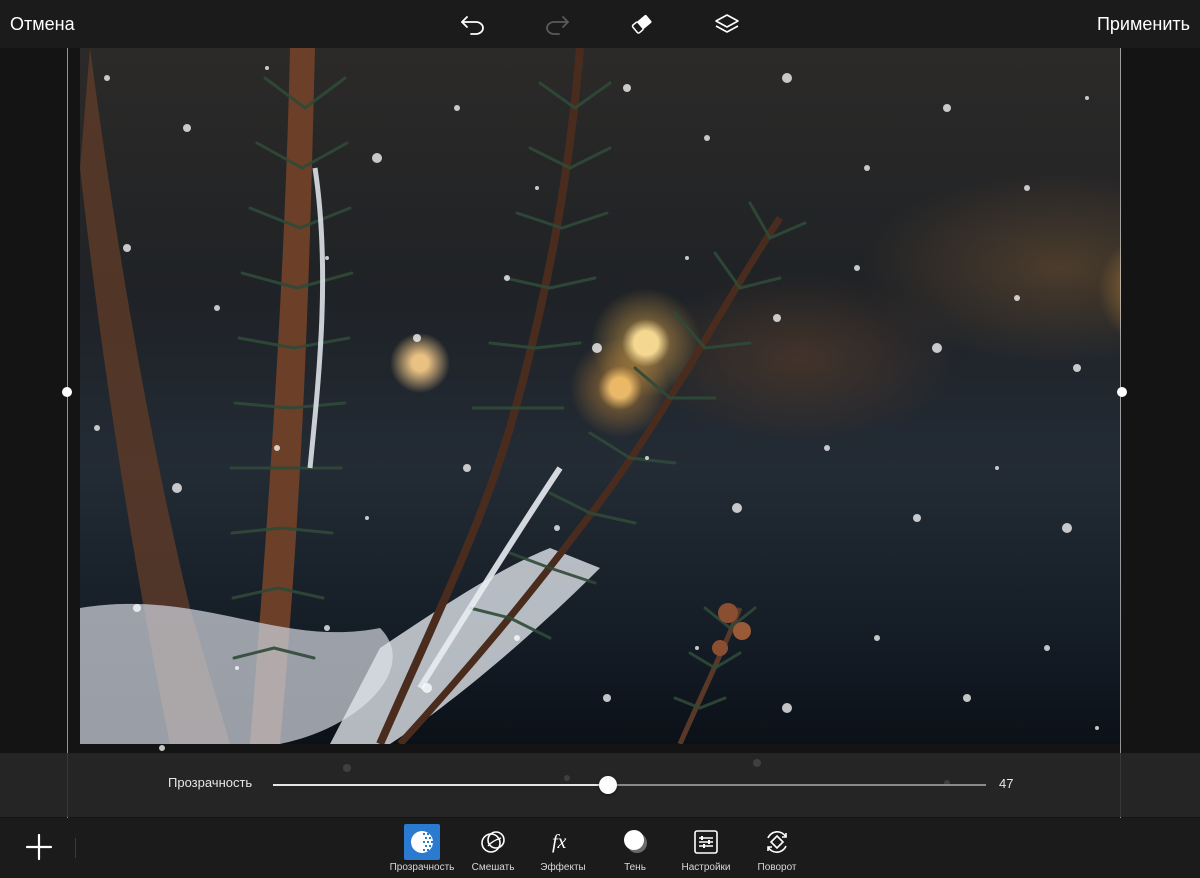  I want to click on opacity-slider-fill, so click(441, 785).